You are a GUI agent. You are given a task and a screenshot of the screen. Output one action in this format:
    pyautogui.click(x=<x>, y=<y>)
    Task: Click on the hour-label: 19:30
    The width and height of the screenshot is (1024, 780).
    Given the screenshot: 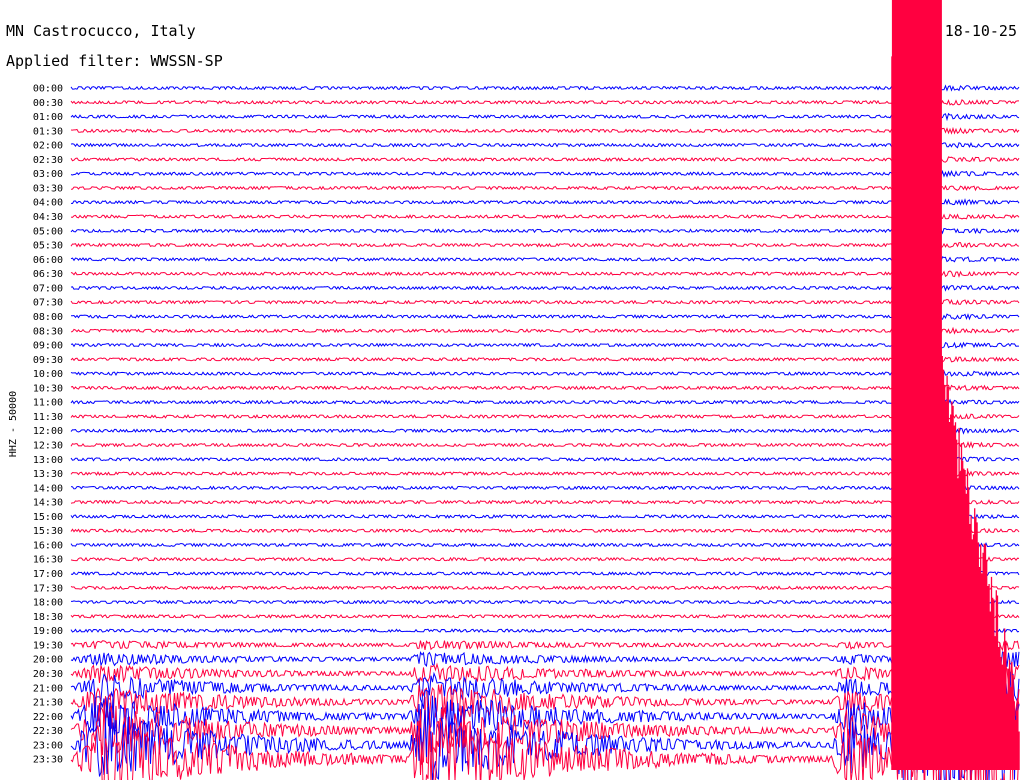 What is the action you would take?
    pyautogui.click(x=48, y=645)
    